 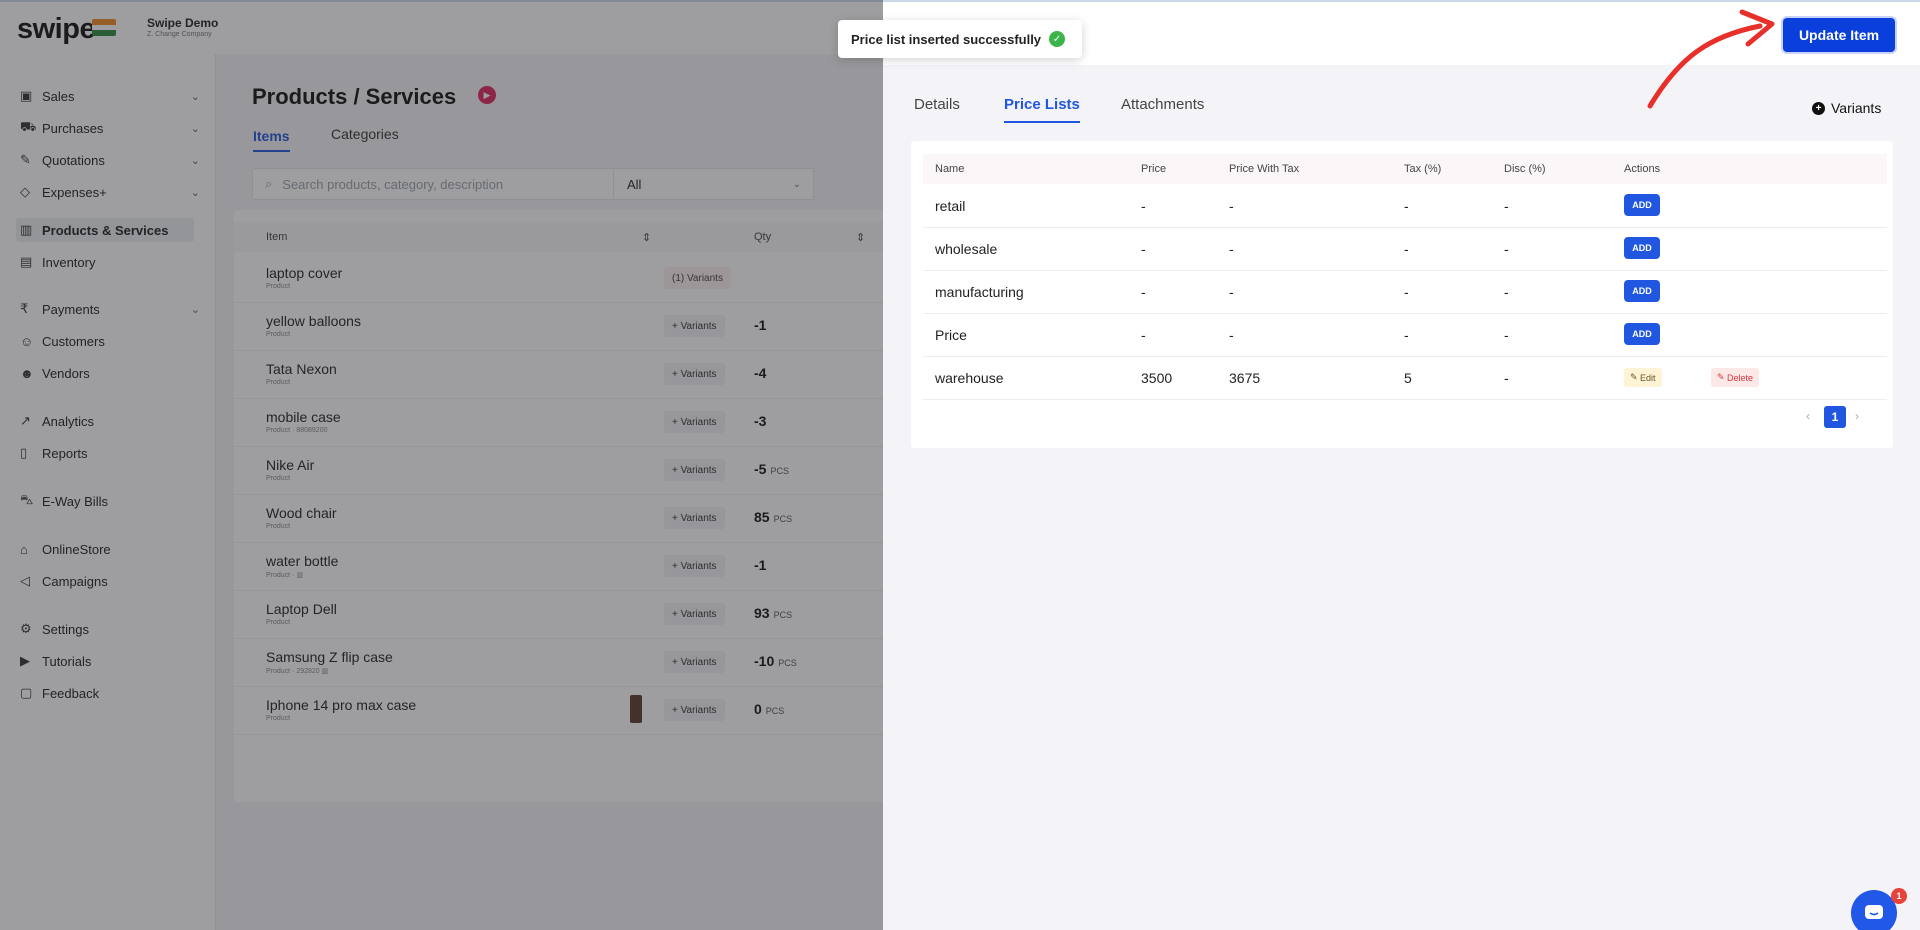 What do you see at coordinates (951, 335) in the screenshot?
I see `price-list-name: Price` at bounding box center [951, 335].